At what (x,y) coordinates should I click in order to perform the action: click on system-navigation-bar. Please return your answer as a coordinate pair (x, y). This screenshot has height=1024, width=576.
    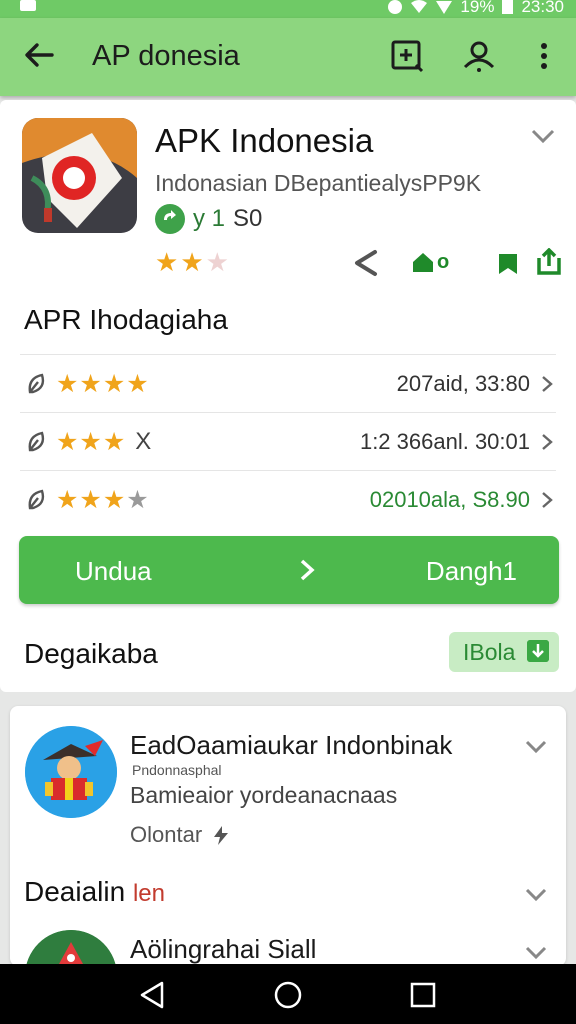
    Looking at the image, I should click on (288, 994).